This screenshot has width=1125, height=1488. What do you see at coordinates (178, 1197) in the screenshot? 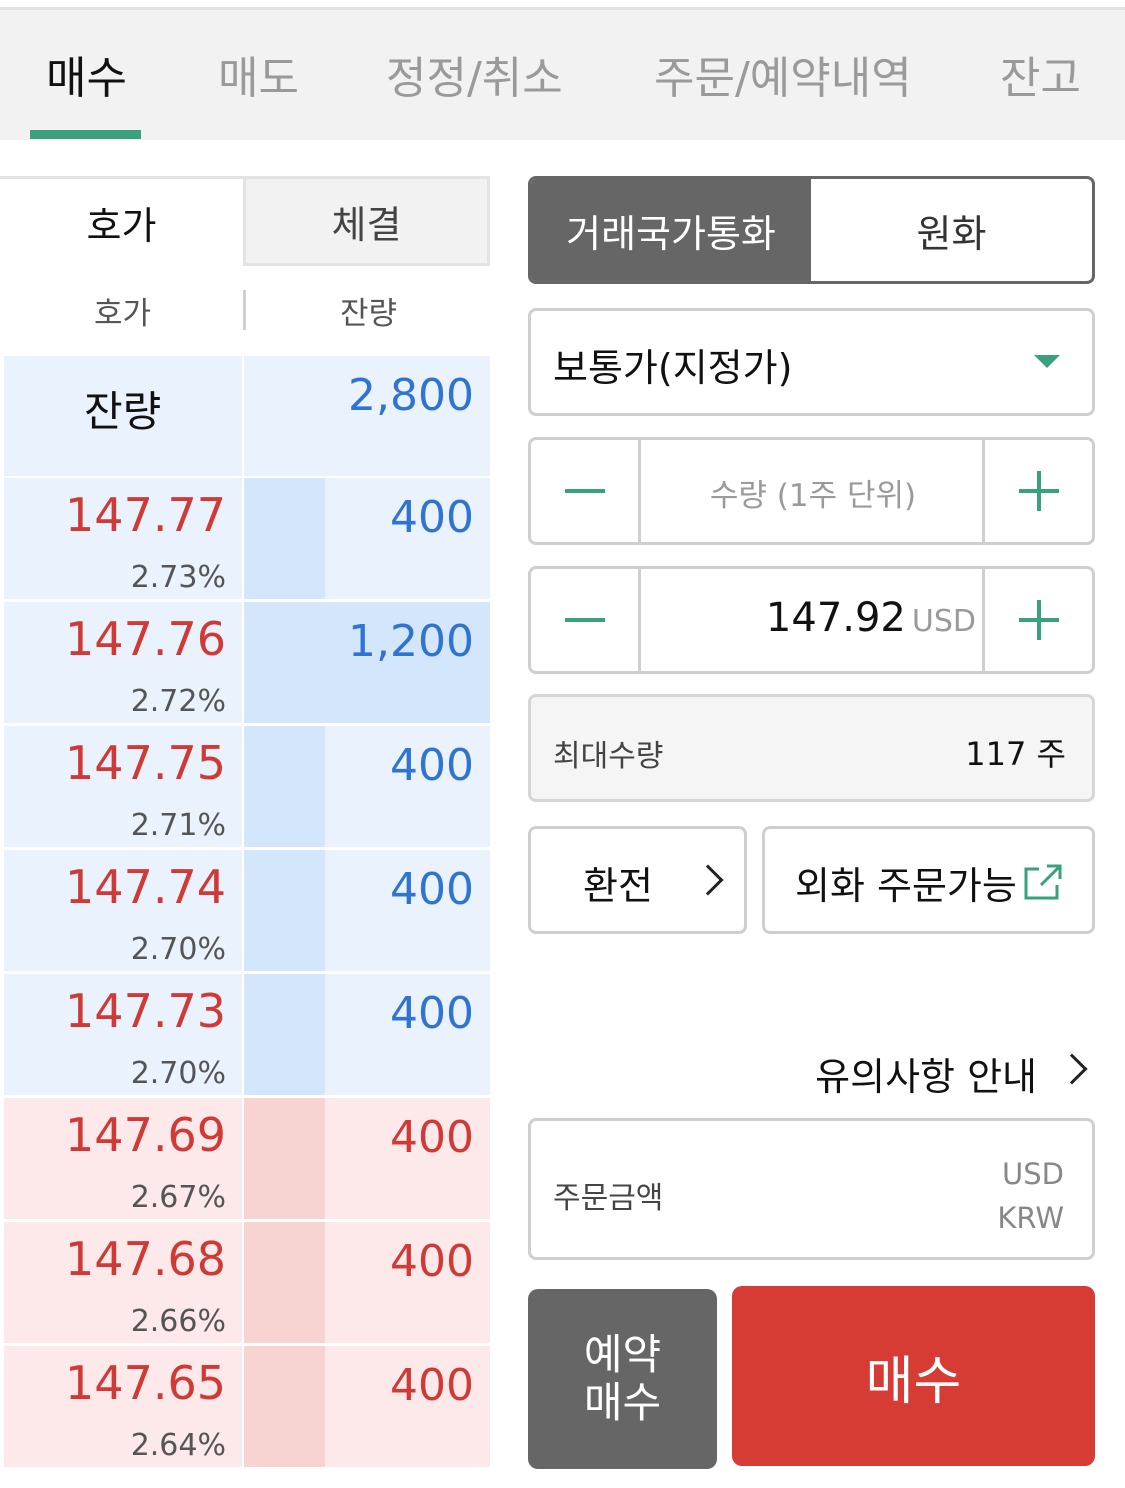
I see `row-change-pct: 2.67%` at bounding box center [178, 1197].